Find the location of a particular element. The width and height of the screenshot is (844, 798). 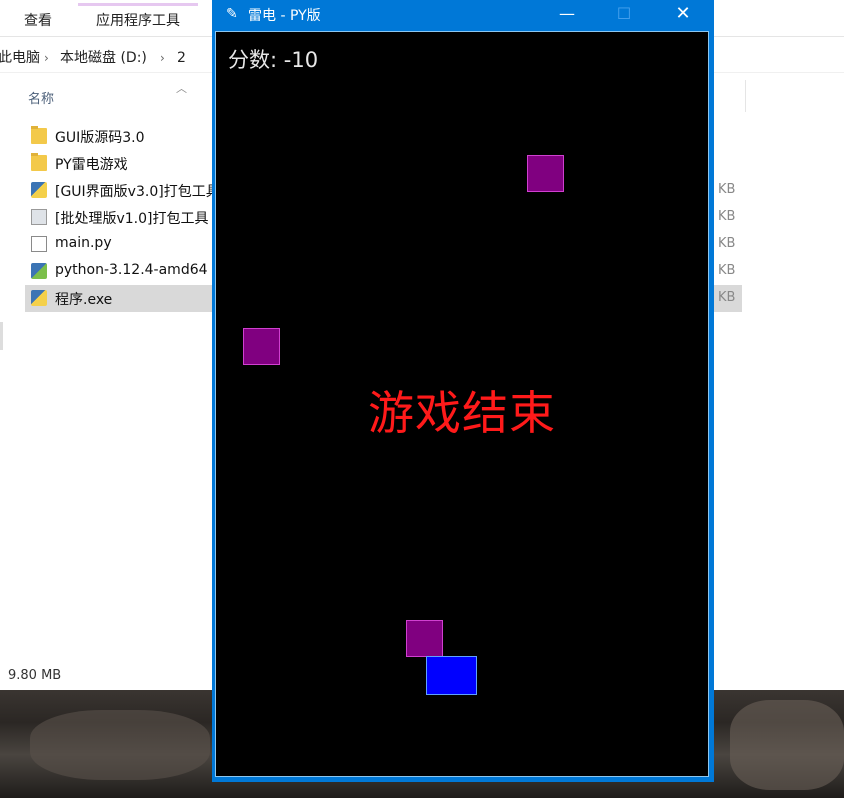

close-button: ✕ is located at coordinates (683, 15).